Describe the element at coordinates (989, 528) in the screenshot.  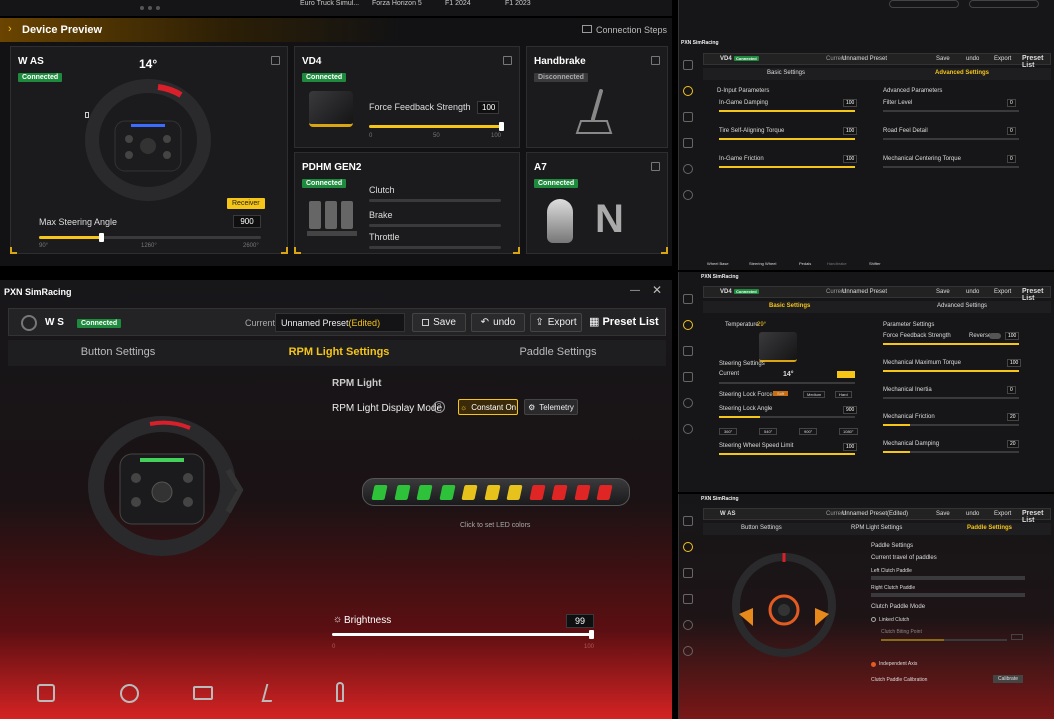
I see `tab-paddle: Paddle Settings` at that location.